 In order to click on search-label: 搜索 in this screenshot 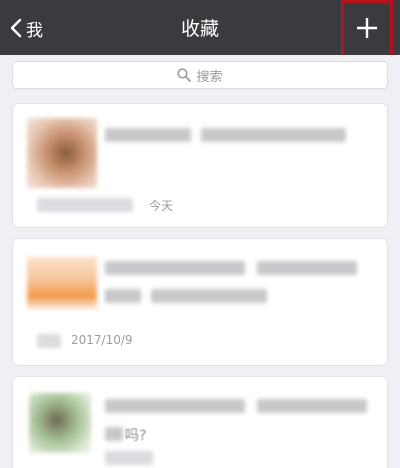, I will do `click(209, 77)`.